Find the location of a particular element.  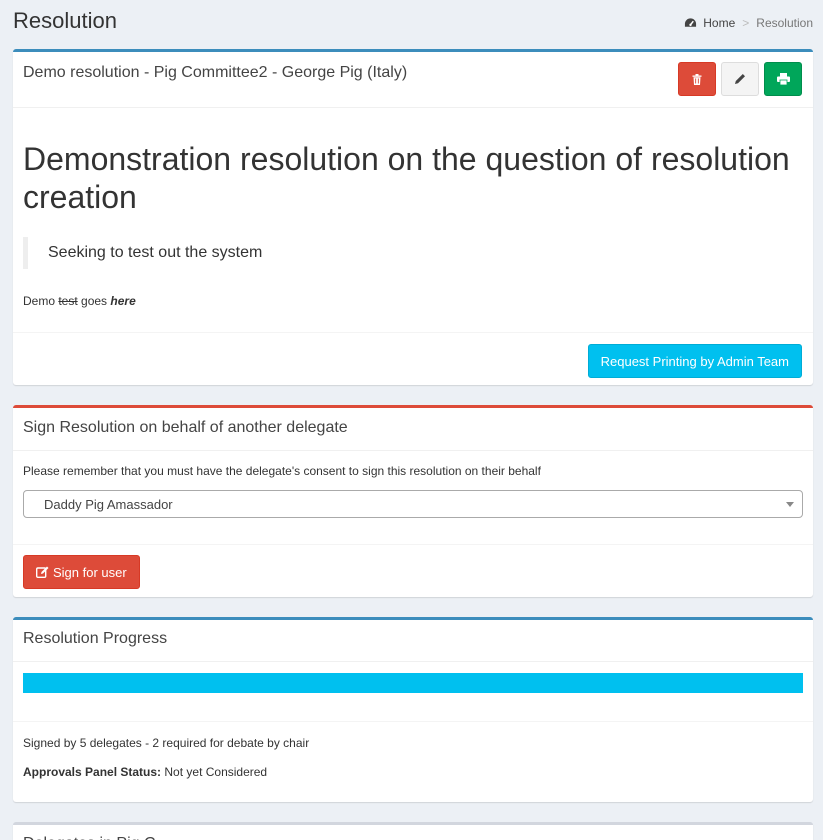

edit-button is located at coordinates (740, 79).